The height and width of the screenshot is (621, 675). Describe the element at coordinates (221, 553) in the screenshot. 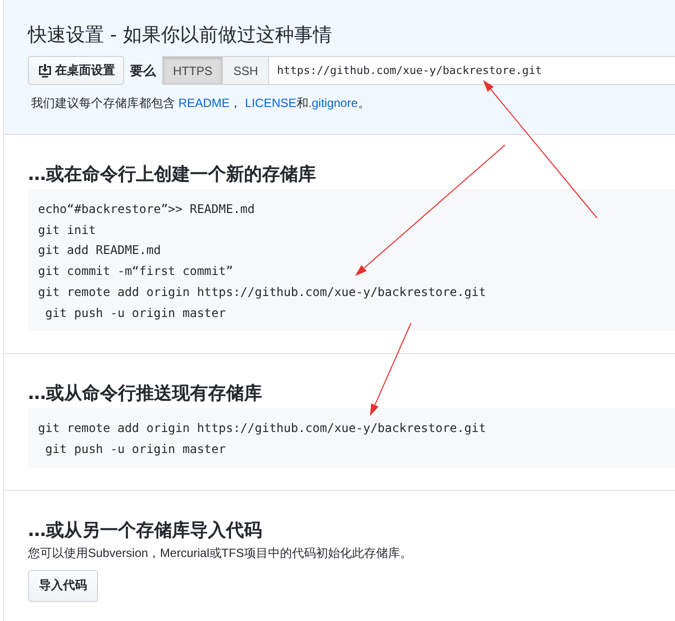

I see `import-description: 您可以使用Subversion，Mercurial或TFS项目中的代码初始化此存储库。` at that location.